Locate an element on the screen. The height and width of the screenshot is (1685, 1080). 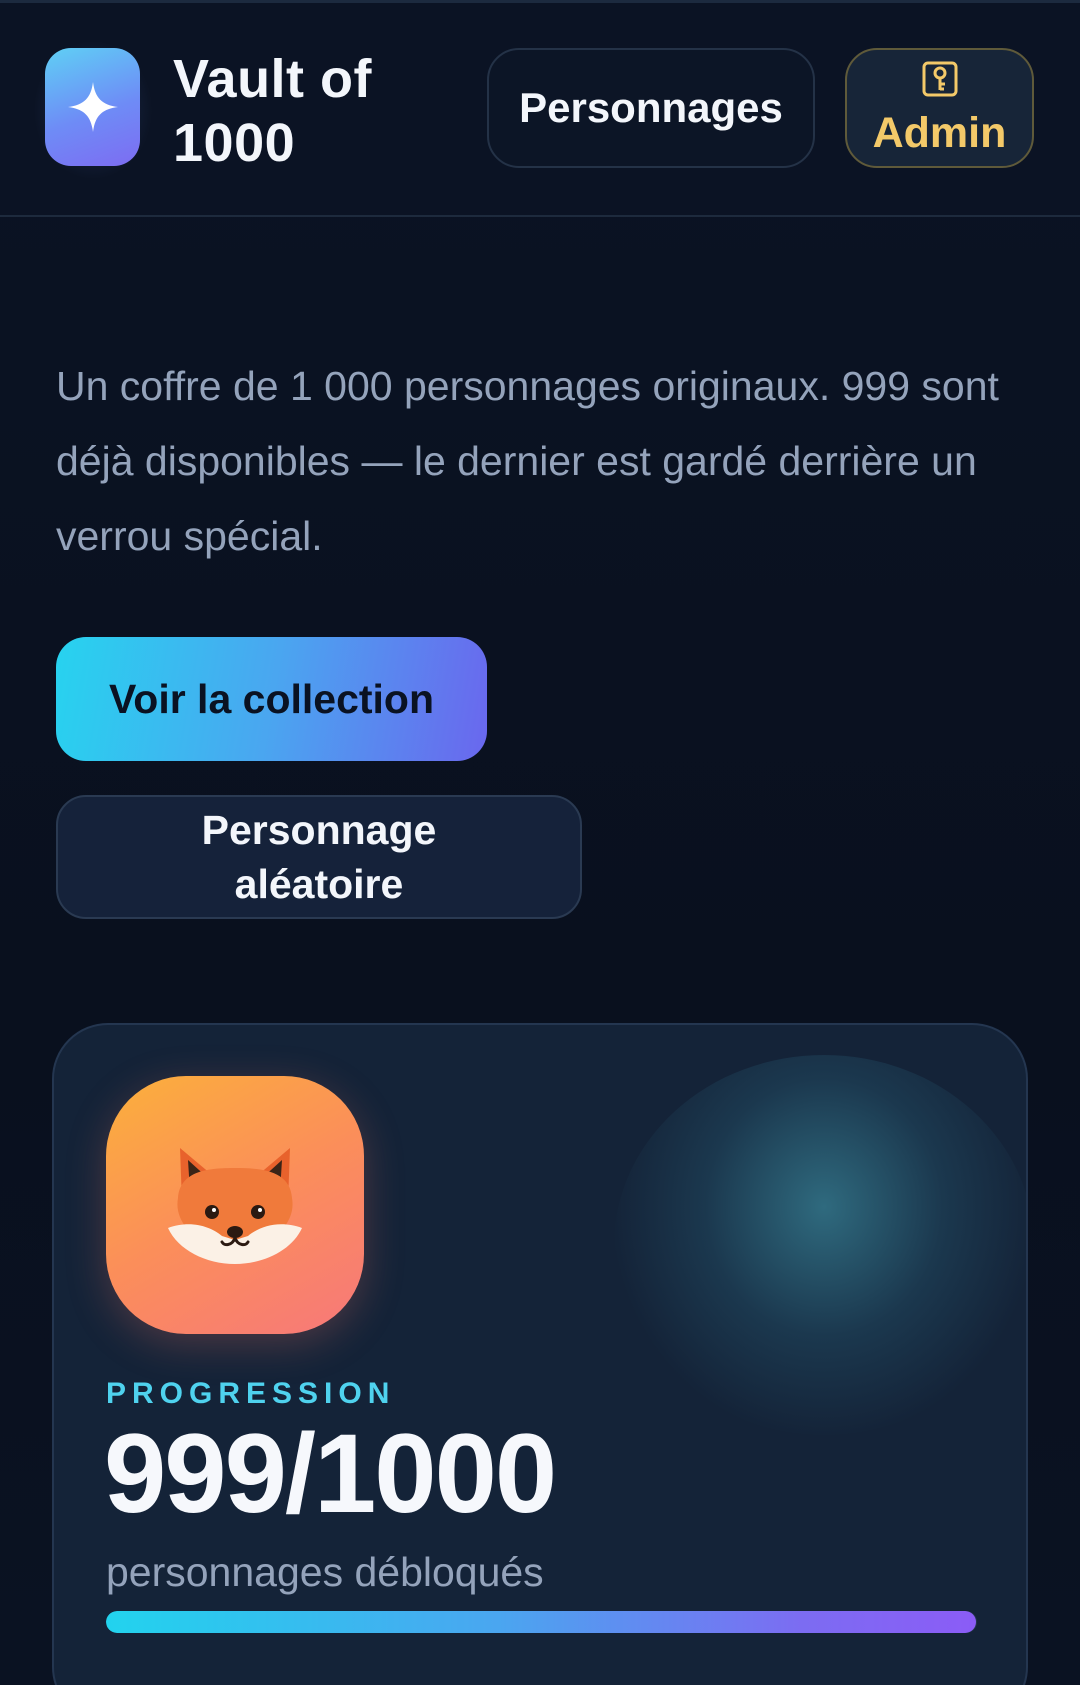
admin-nav-label: Admin is located at coordinates (939, 133).